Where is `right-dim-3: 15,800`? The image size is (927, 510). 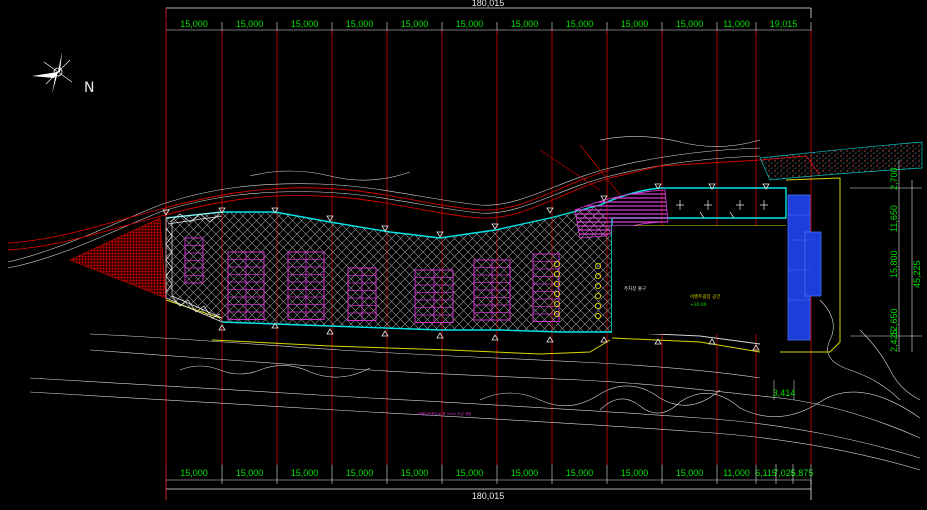
right-dim-3: 15,800 is located at coordinates (894, 264).